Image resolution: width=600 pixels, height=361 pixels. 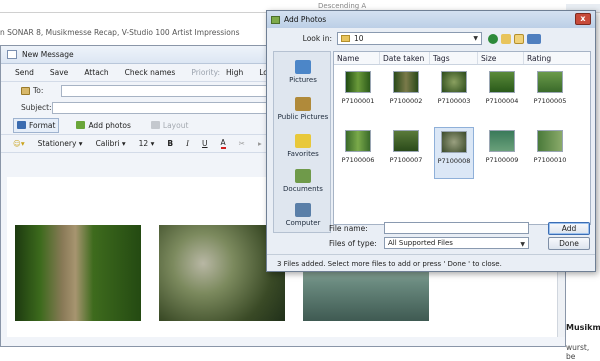 What do you see at coordinates (502, 147) in the screenshot?
I see `file-item: P7100009` at bounding box center [502, 147].